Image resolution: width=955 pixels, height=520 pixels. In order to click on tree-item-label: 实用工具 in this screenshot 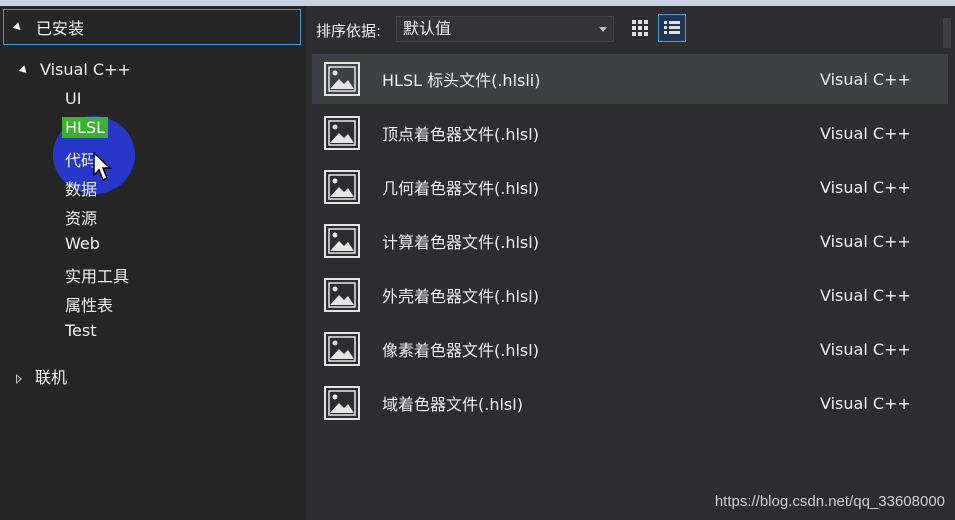, I will do `click(97, 276)`.